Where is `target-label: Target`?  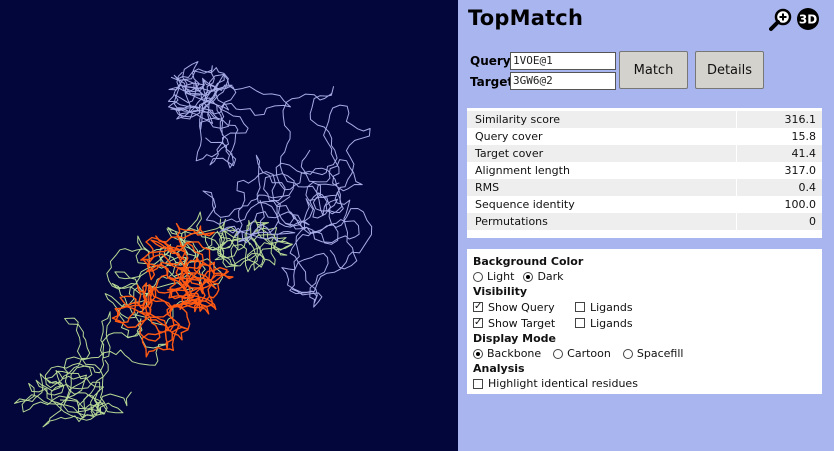
target-label: Target is located at coordinates (492, 82).